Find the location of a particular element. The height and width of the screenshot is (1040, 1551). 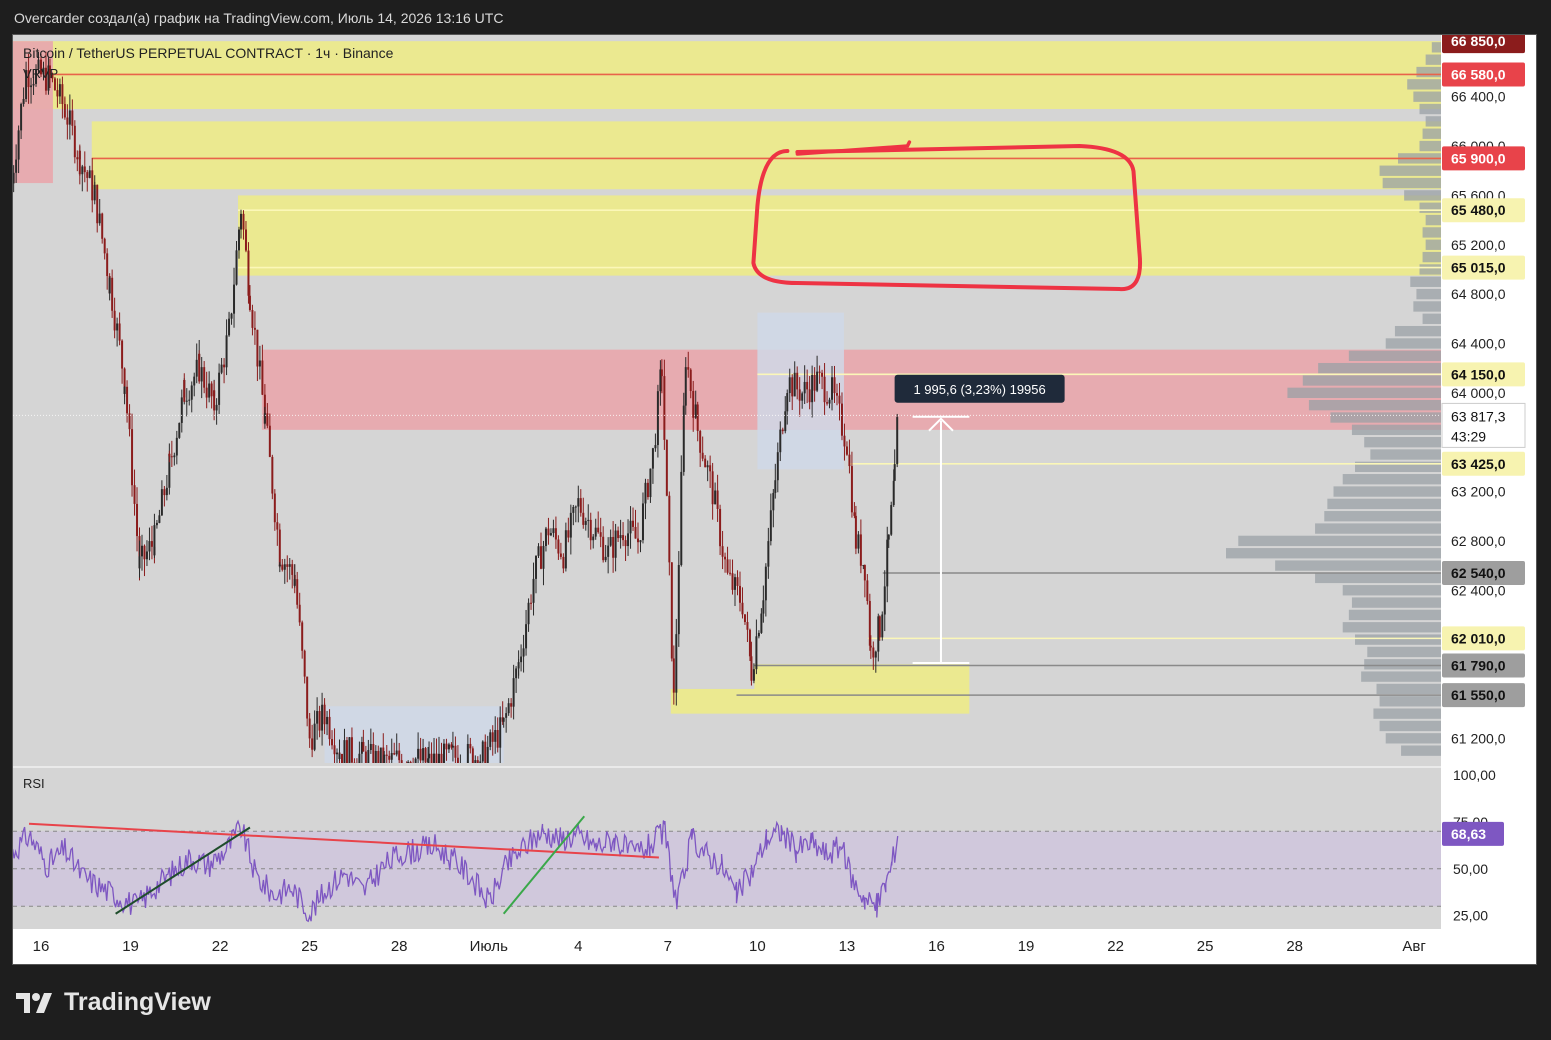

rsi-indicator-label: RSI is located at coordinates (34, 783).